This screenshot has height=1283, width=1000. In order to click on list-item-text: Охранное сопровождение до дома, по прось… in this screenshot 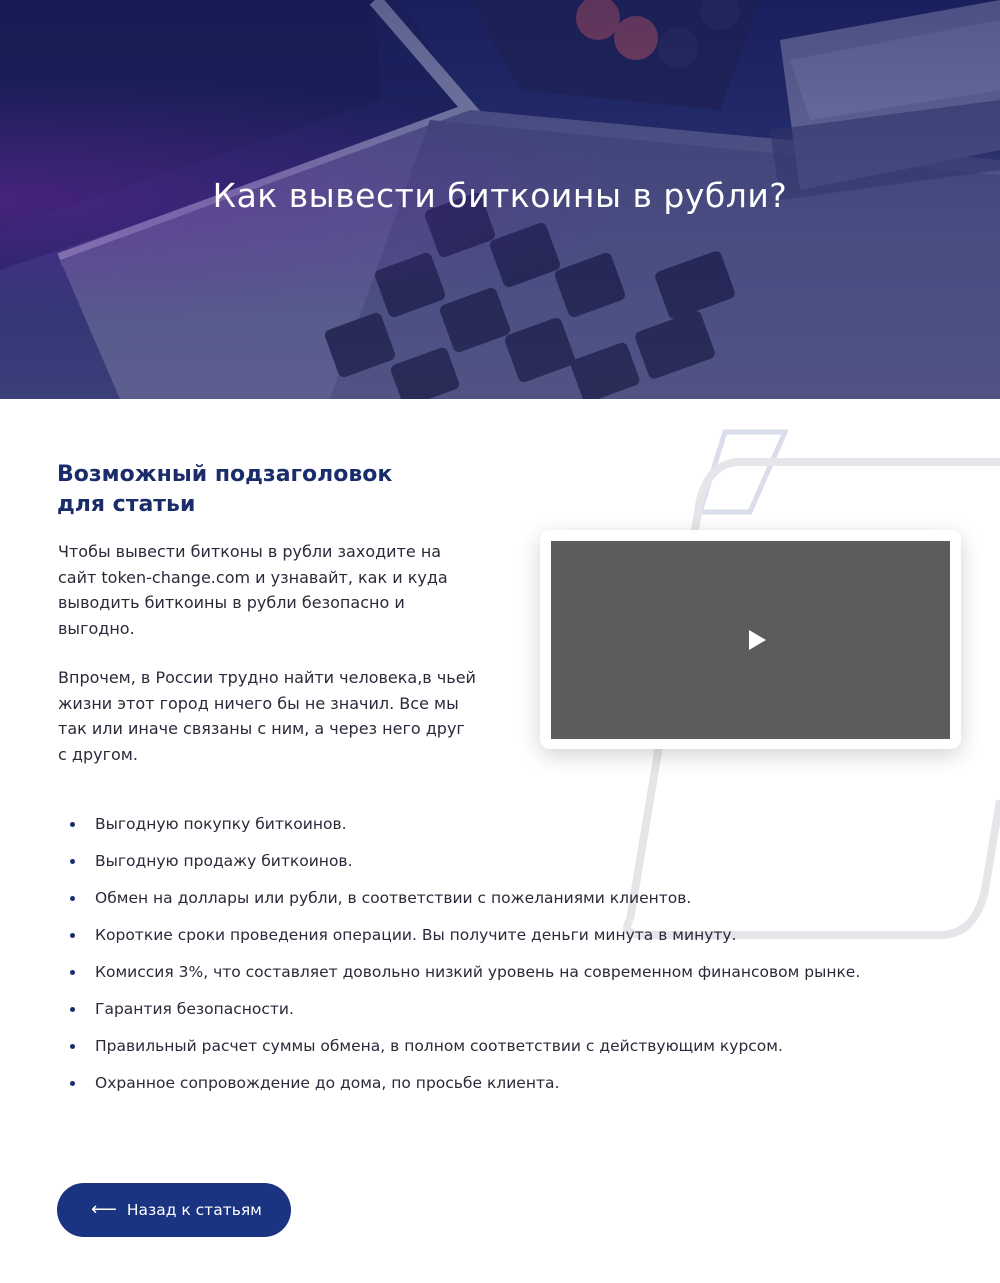, I will do `click(327, 1083)`.